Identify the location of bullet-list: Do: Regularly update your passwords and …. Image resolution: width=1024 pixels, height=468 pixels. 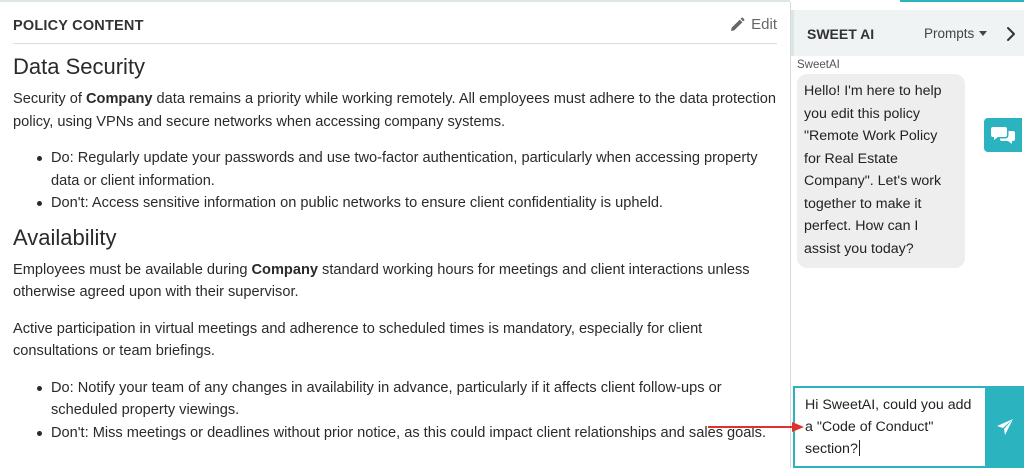
(398, 181).